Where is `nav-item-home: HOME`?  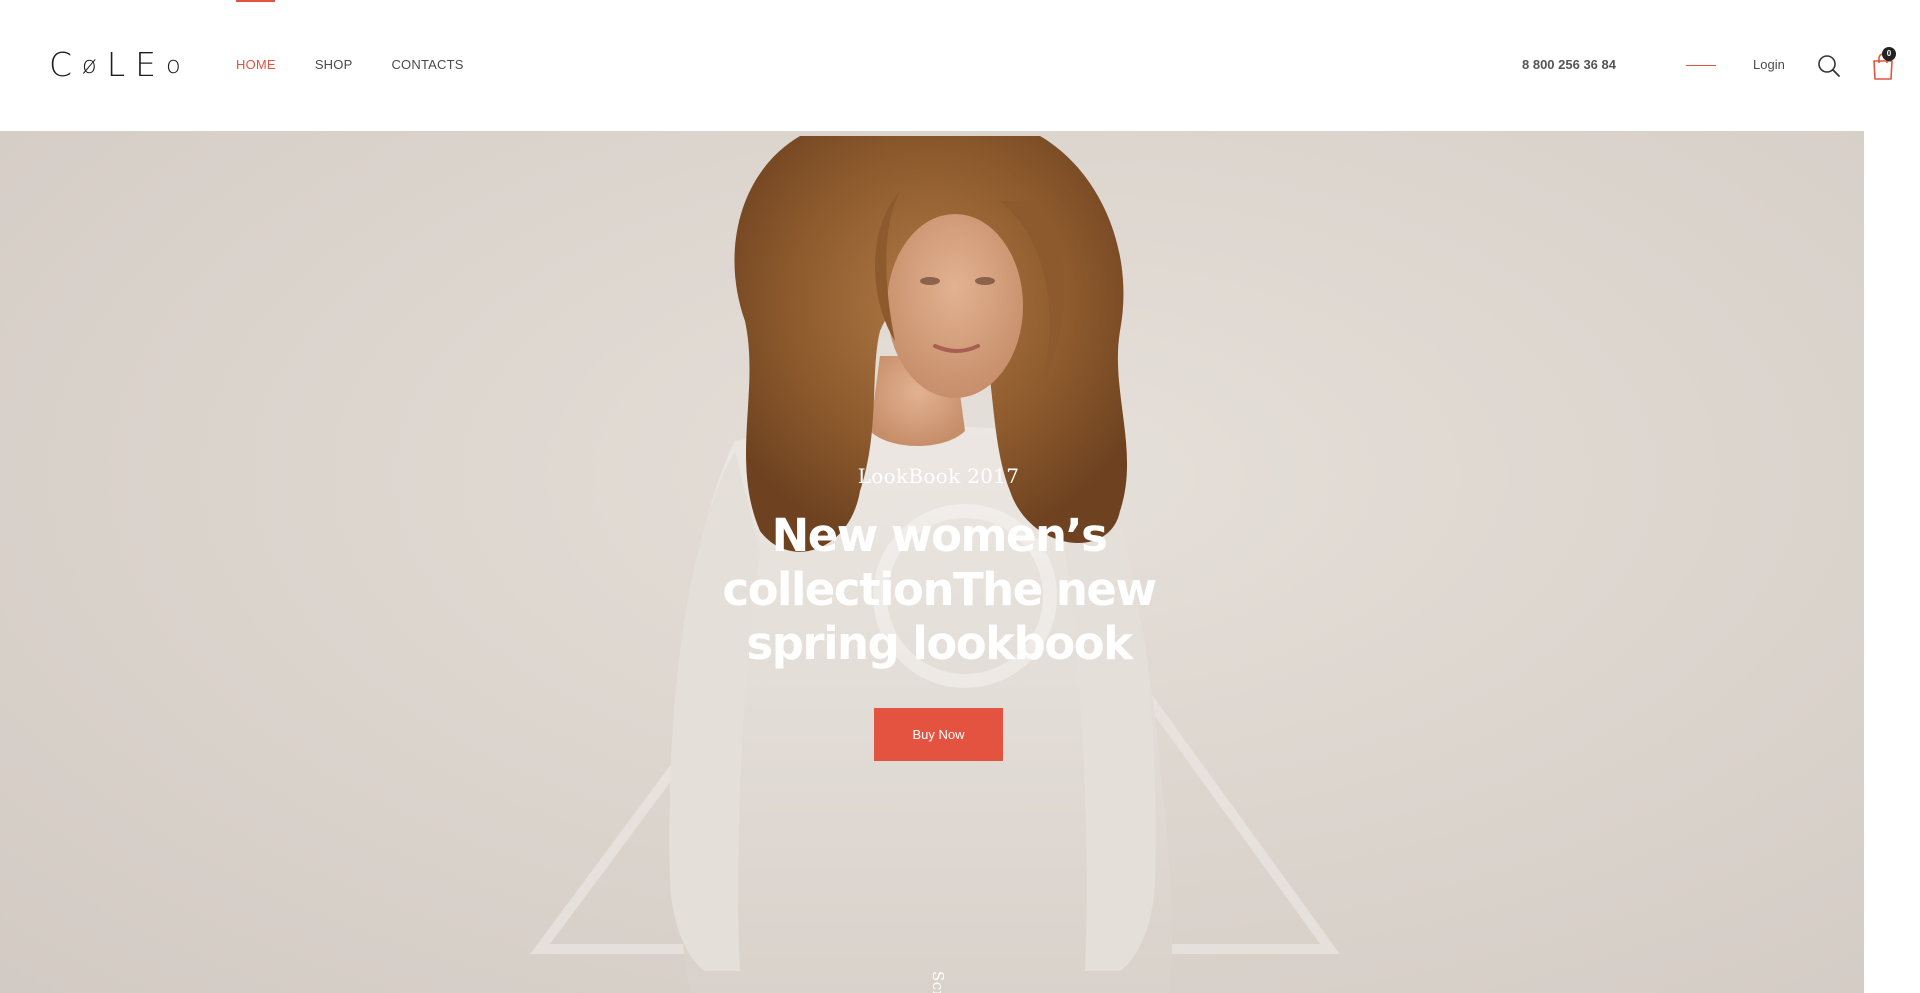 nav-item-home: HOME is located at coordinates (256, 65).